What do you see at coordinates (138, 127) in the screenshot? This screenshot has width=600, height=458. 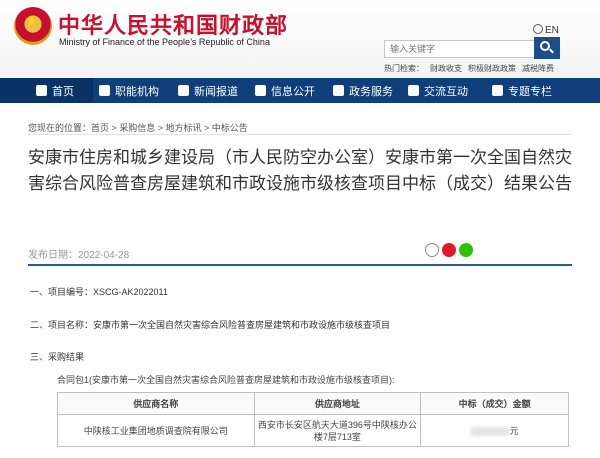 I see `breadcrumb: 您现在的位置：首页 > 采购信息 > 地方标讯 > 中标公告` at bounding box center [138, 127].